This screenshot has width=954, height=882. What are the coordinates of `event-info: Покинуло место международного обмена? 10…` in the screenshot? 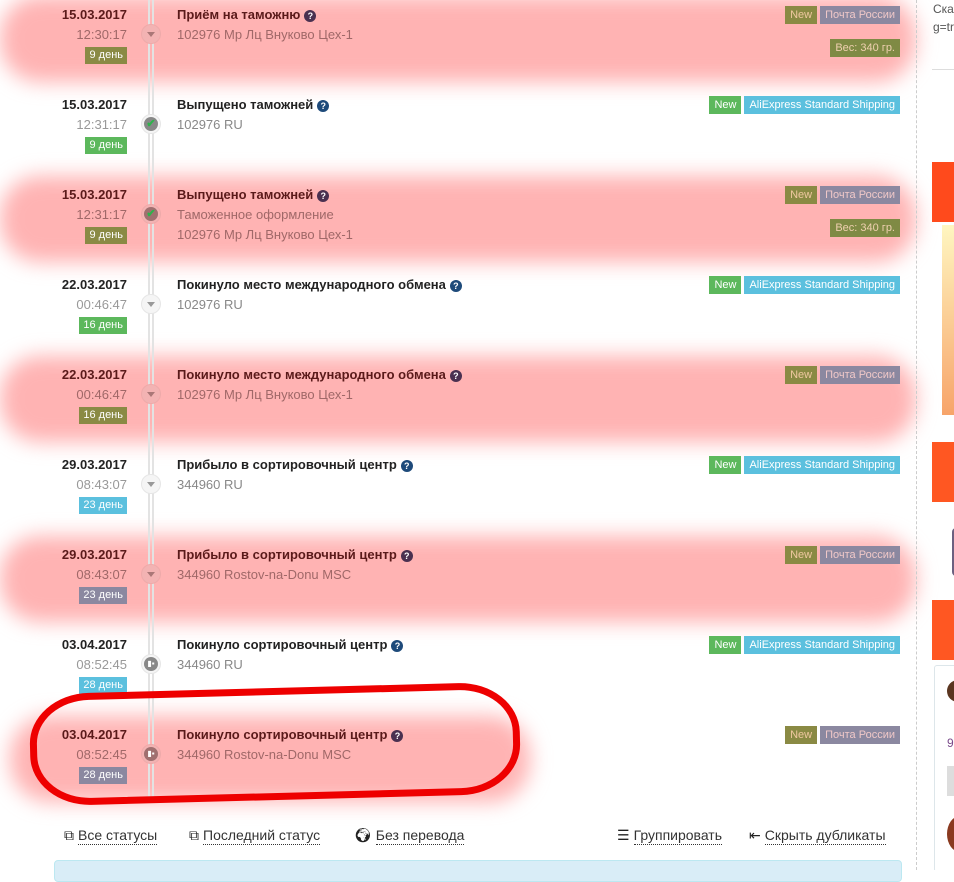 It's located at (319, 385).